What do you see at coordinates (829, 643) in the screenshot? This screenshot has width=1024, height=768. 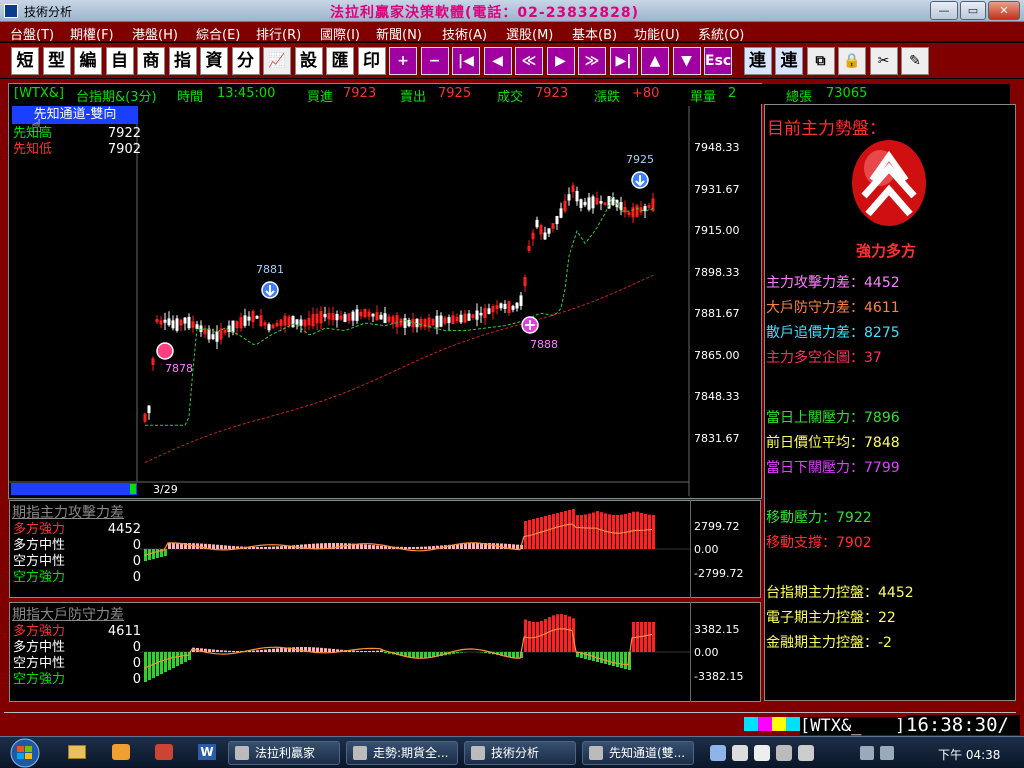 I see `info-fxf-control: 金融期主力控盤：-2` at bounding box center [829, 643].